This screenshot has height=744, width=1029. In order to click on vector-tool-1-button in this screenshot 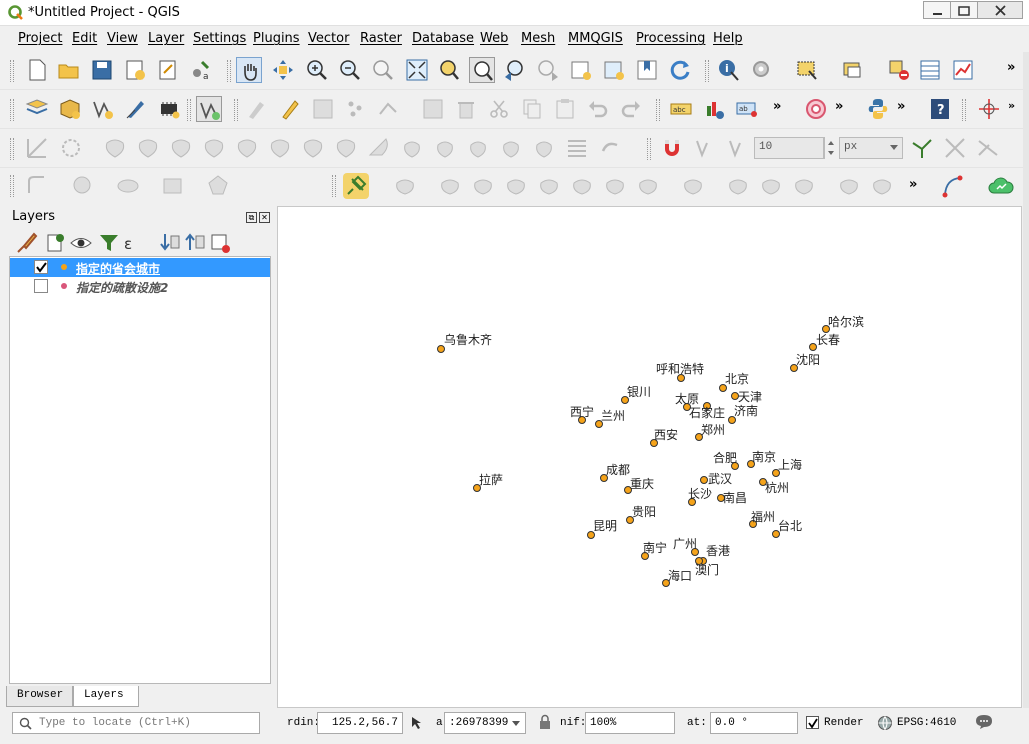, I will do `click(405, 186)`.